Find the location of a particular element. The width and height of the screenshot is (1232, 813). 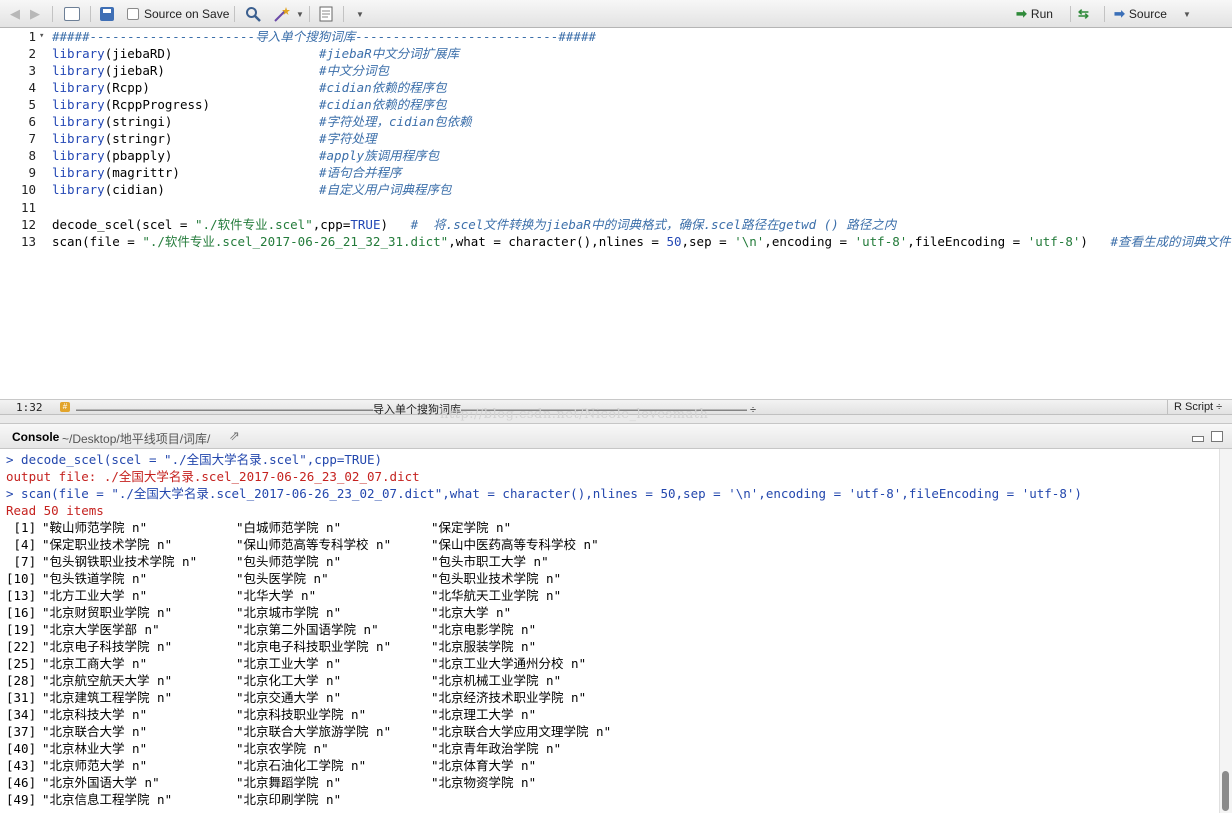

output-index: [4] is located at coordinates (21, 544).